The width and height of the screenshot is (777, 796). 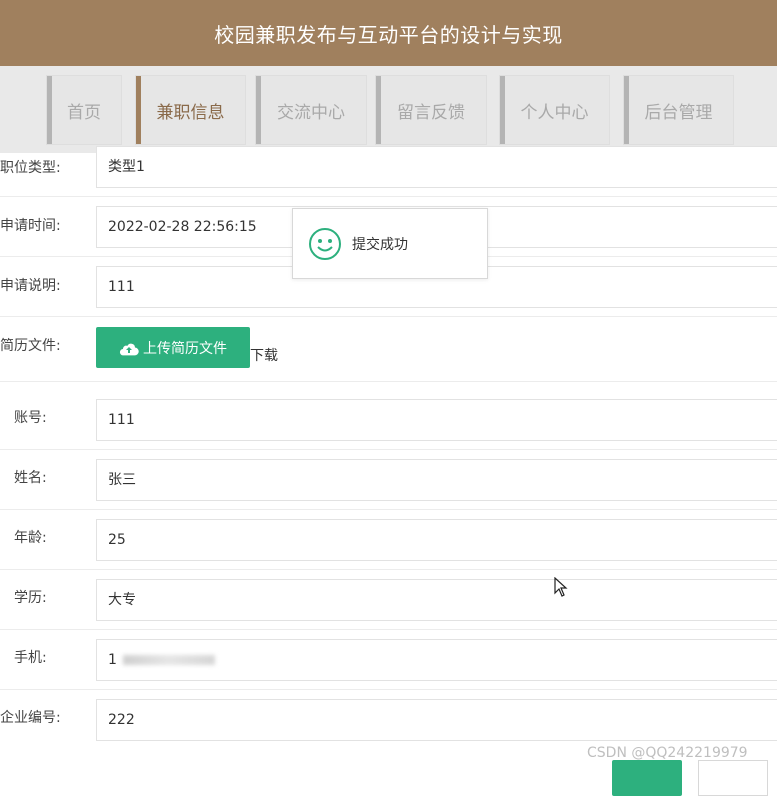 I want to click on age-field: 25, so click(x=436, y=540).